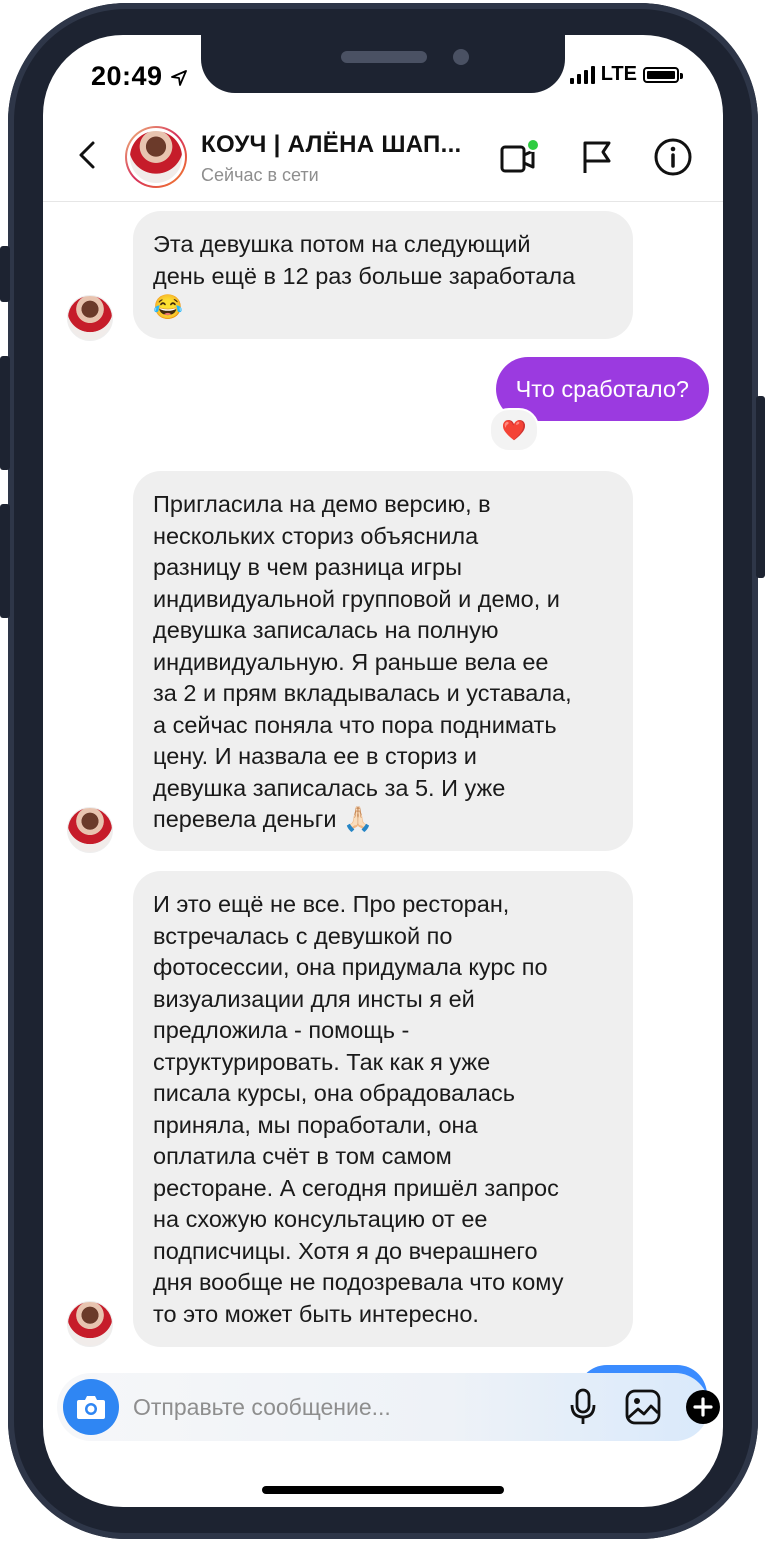 This screenshot has height=1544, width=765. Describe the element at coordinates (178, 77) in the screenshot. I see `location-arrow-icon` at that location.